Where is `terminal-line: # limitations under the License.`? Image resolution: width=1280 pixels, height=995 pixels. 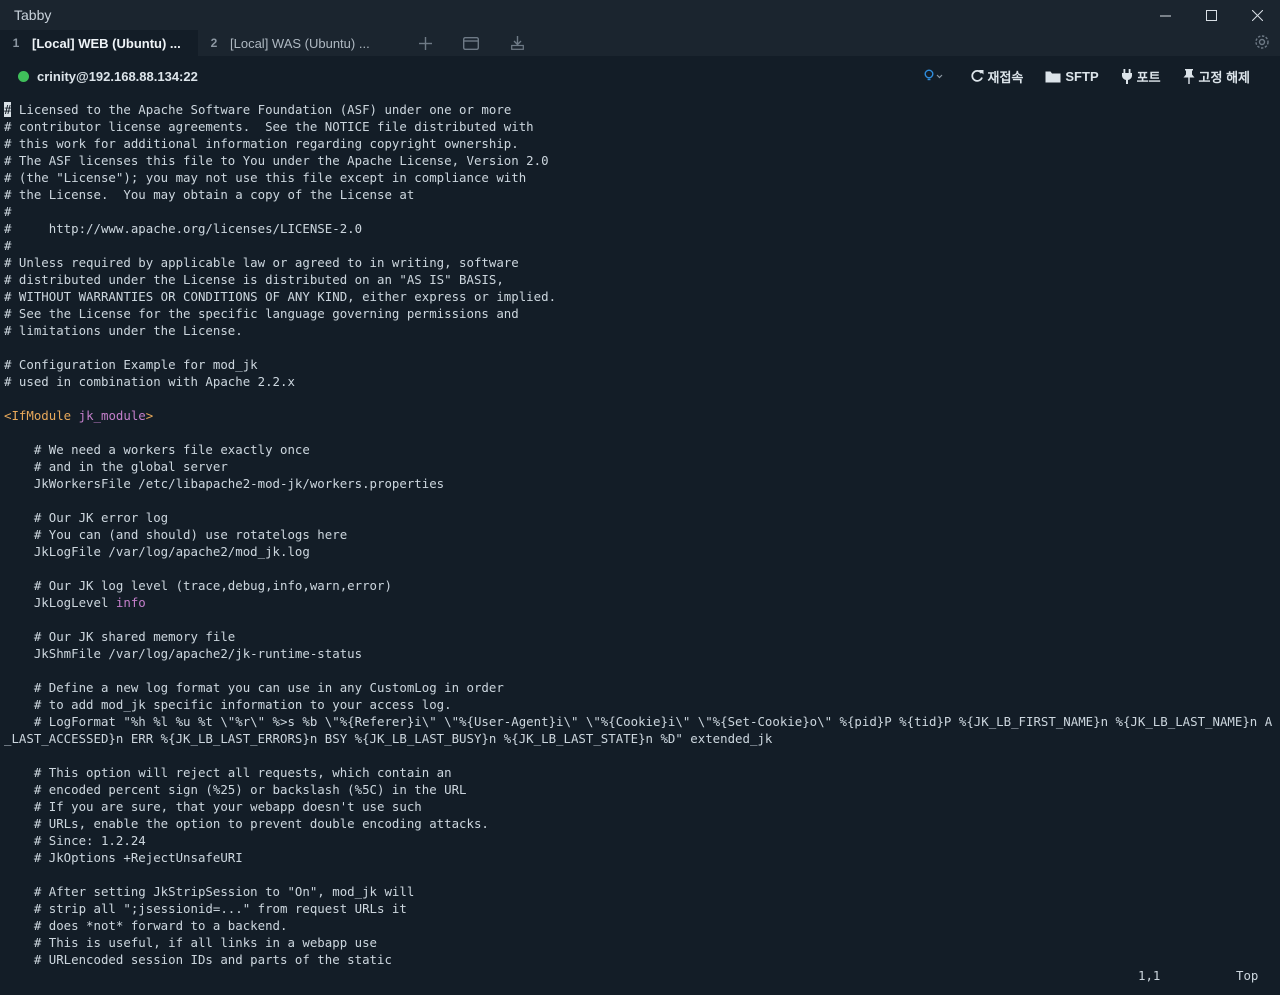
terminal-line: # limitations under the License. is located at coordinates (123, 330).